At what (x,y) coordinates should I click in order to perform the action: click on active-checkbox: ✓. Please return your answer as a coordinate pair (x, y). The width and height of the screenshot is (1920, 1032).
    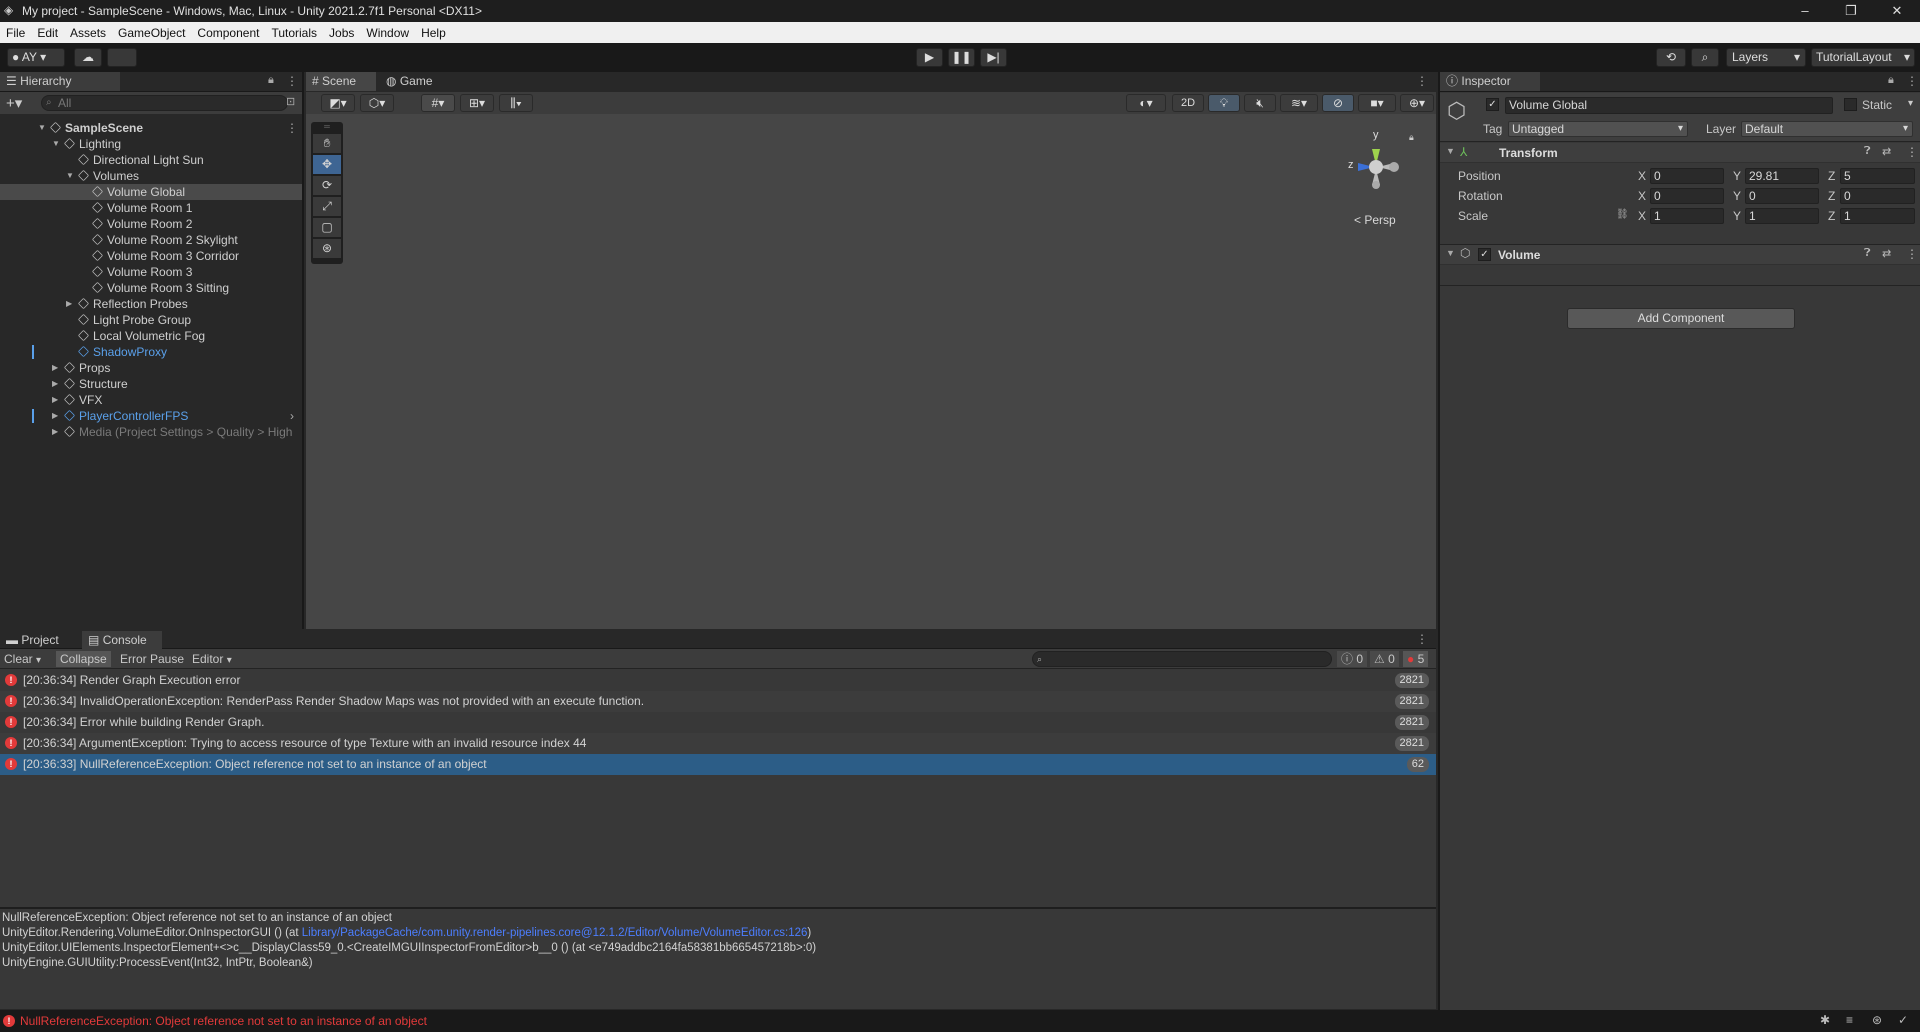
    Looking at the image, I should click on (1492, 104).